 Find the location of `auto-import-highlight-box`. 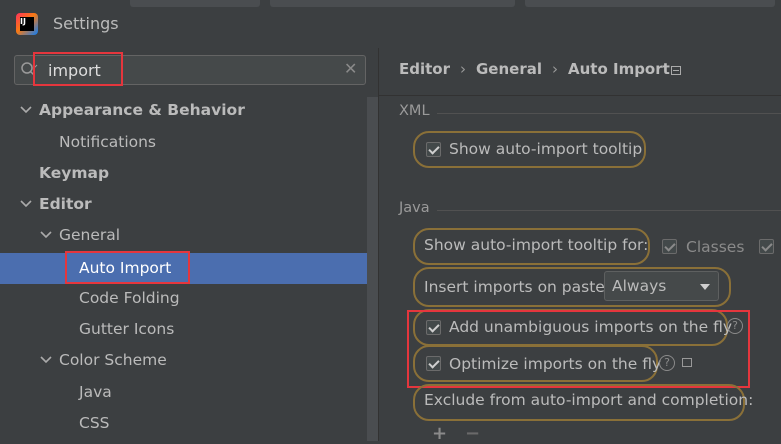

auto-import-highlight-box is located at coordinates (127, 267).